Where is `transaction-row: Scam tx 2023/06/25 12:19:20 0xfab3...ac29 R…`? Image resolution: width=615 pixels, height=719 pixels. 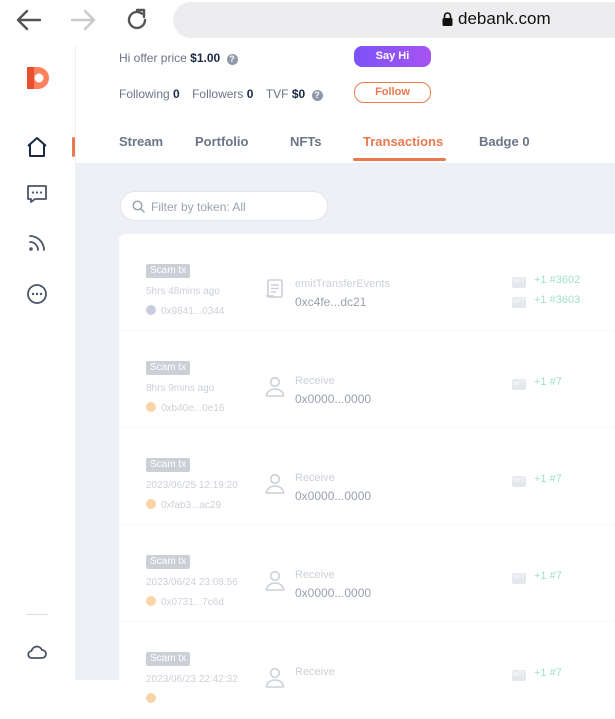 transaction-row: Scam tx 2023/06/25 12:19:20 0xfab3...ac29 R… is located at coordinates (367, 476).